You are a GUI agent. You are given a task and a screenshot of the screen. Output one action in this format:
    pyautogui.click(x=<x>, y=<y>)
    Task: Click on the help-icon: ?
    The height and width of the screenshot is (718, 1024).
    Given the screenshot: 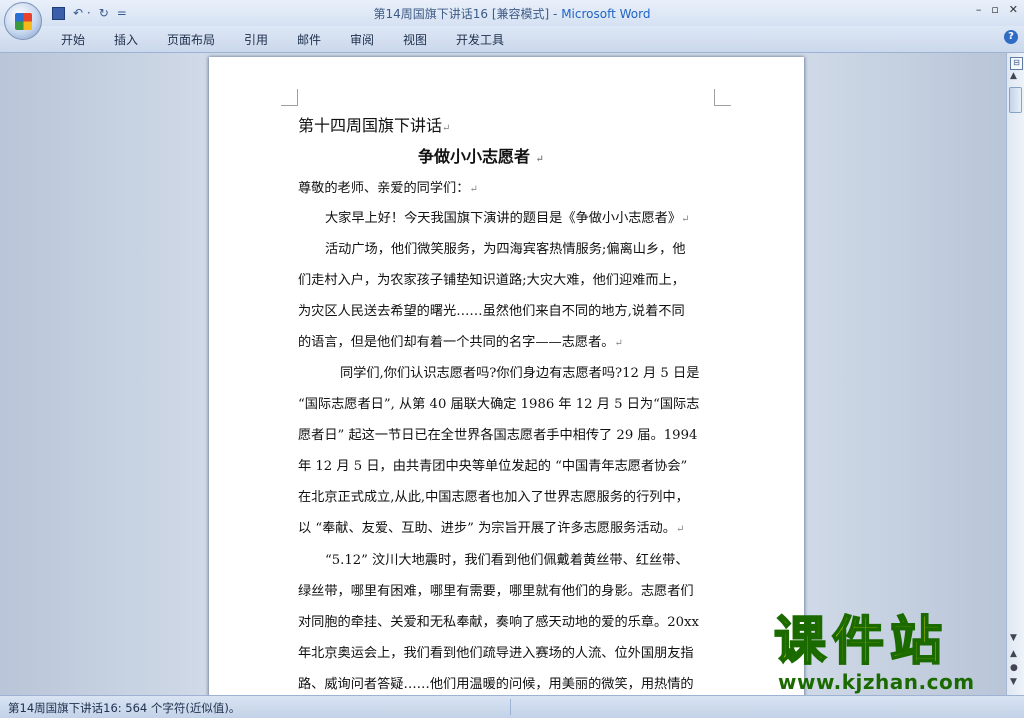 What is the action you would take?
    pyautogui.click(x=1011, y=37)
    